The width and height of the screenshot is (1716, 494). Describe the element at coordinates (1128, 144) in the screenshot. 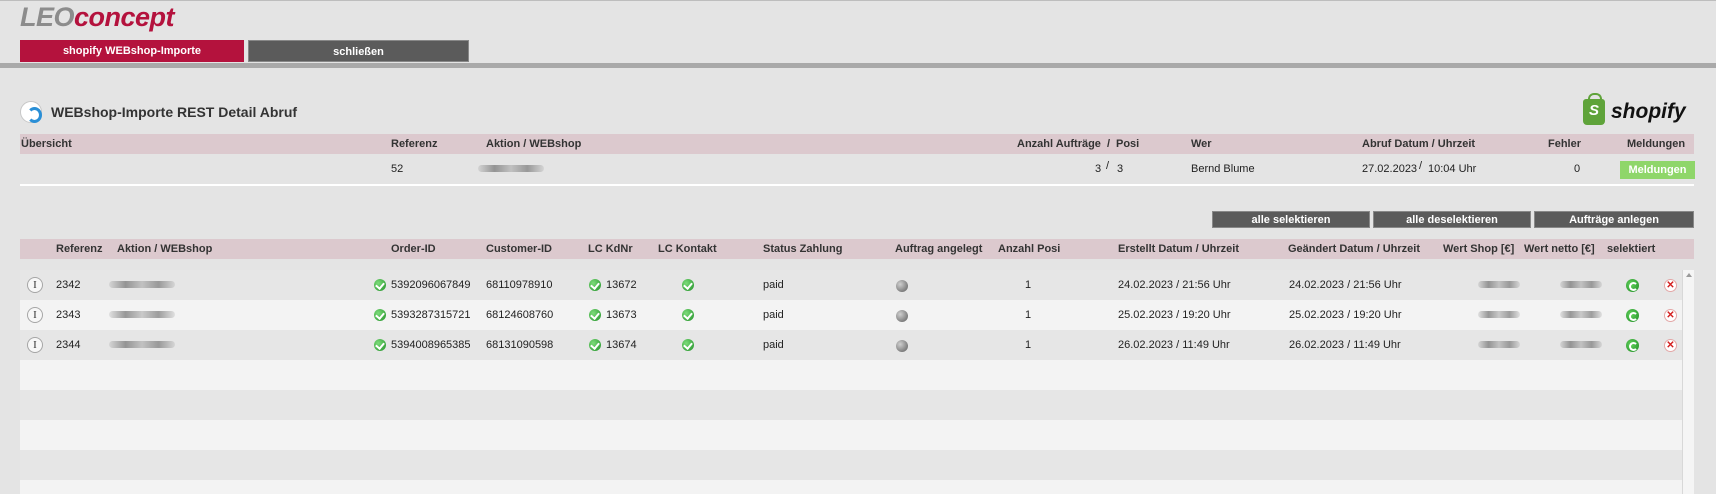

I see `summary-header-posi: Posi` at that location.